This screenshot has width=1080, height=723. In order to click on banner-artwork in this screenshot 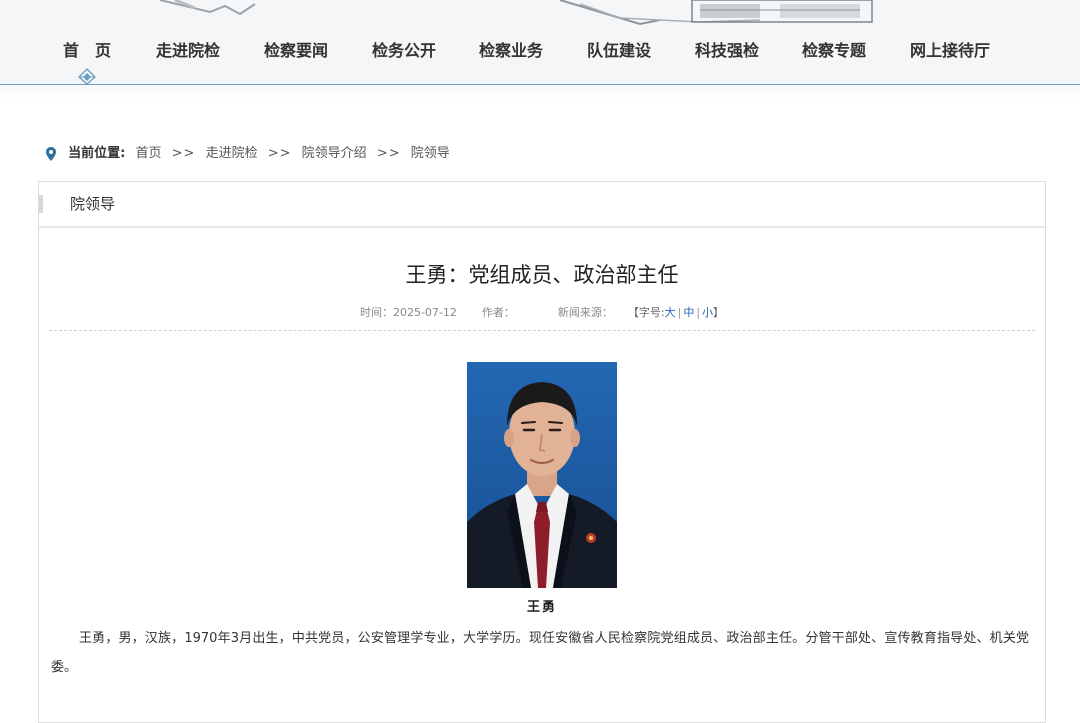, I will do `click(516, 13)`.